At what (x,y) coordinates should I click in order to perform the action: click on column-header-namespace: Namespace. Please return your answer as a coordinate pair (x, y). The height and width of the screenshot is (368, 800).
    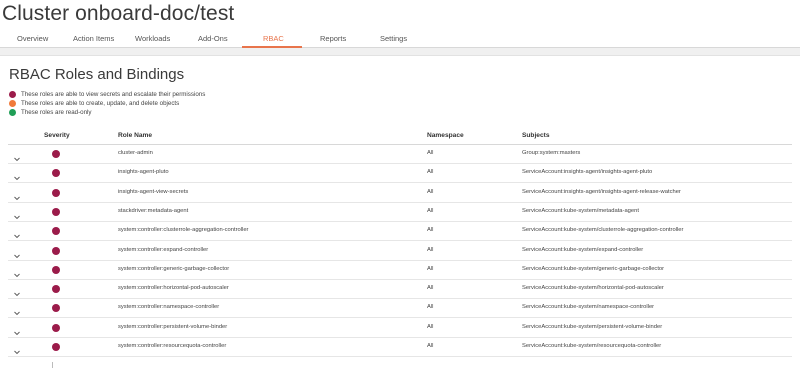
    Looking at the image, I should click on (445, 135).